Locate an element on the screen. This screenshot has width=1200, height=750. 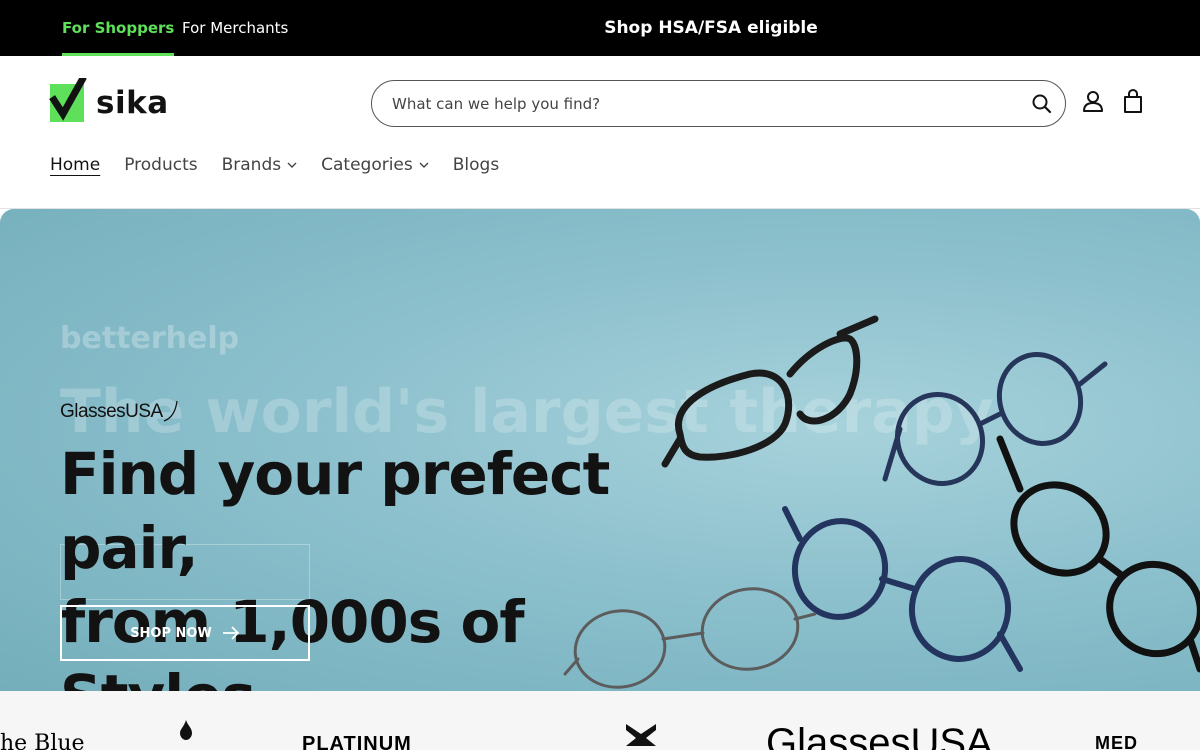
logo-wordmark: sika is located at coordinates (132, 103).